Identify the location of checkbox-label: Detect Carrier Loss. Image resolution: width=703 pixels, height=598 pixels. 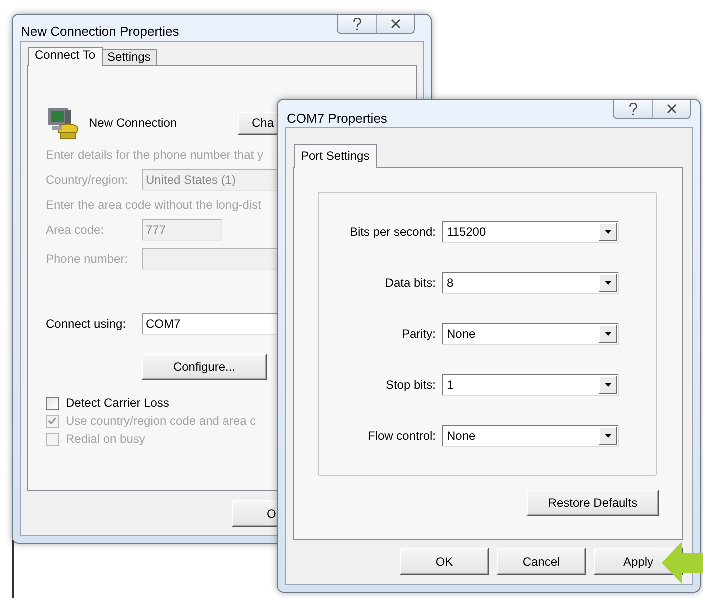
(118, 403).